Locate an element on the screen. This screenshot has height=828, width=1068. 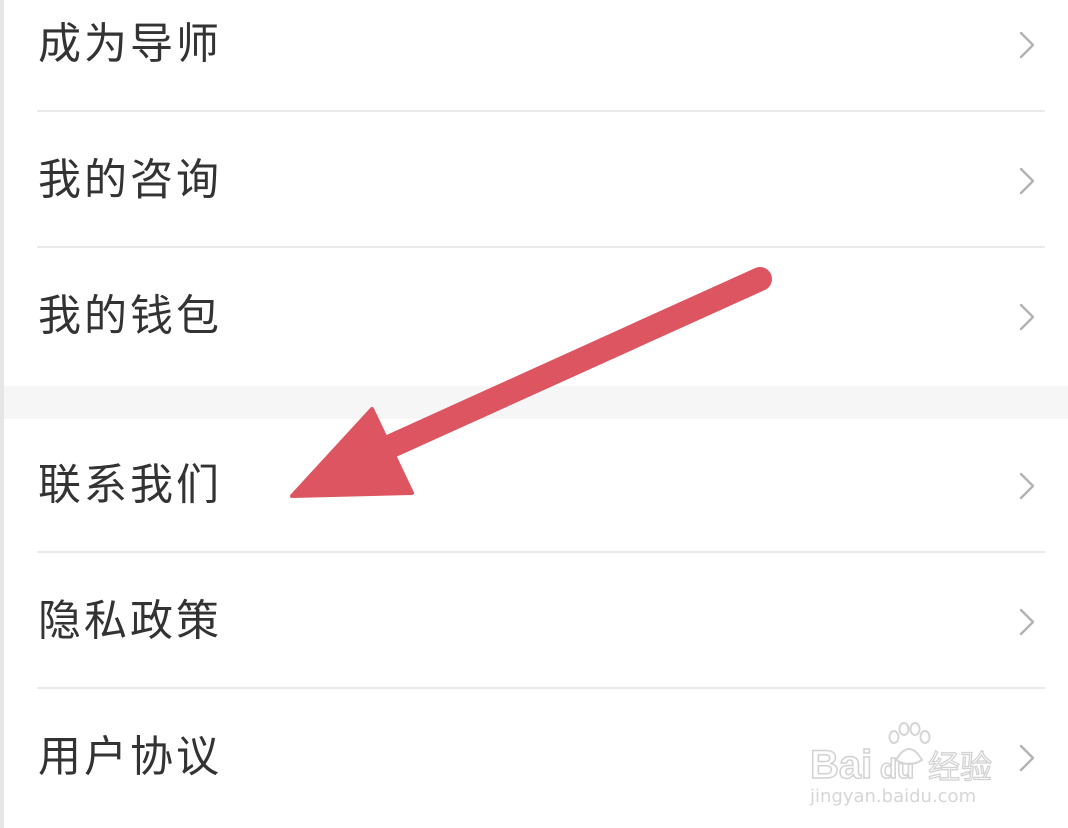
menu-item-label: 我的咨询 is located at coordinates (130, 180).